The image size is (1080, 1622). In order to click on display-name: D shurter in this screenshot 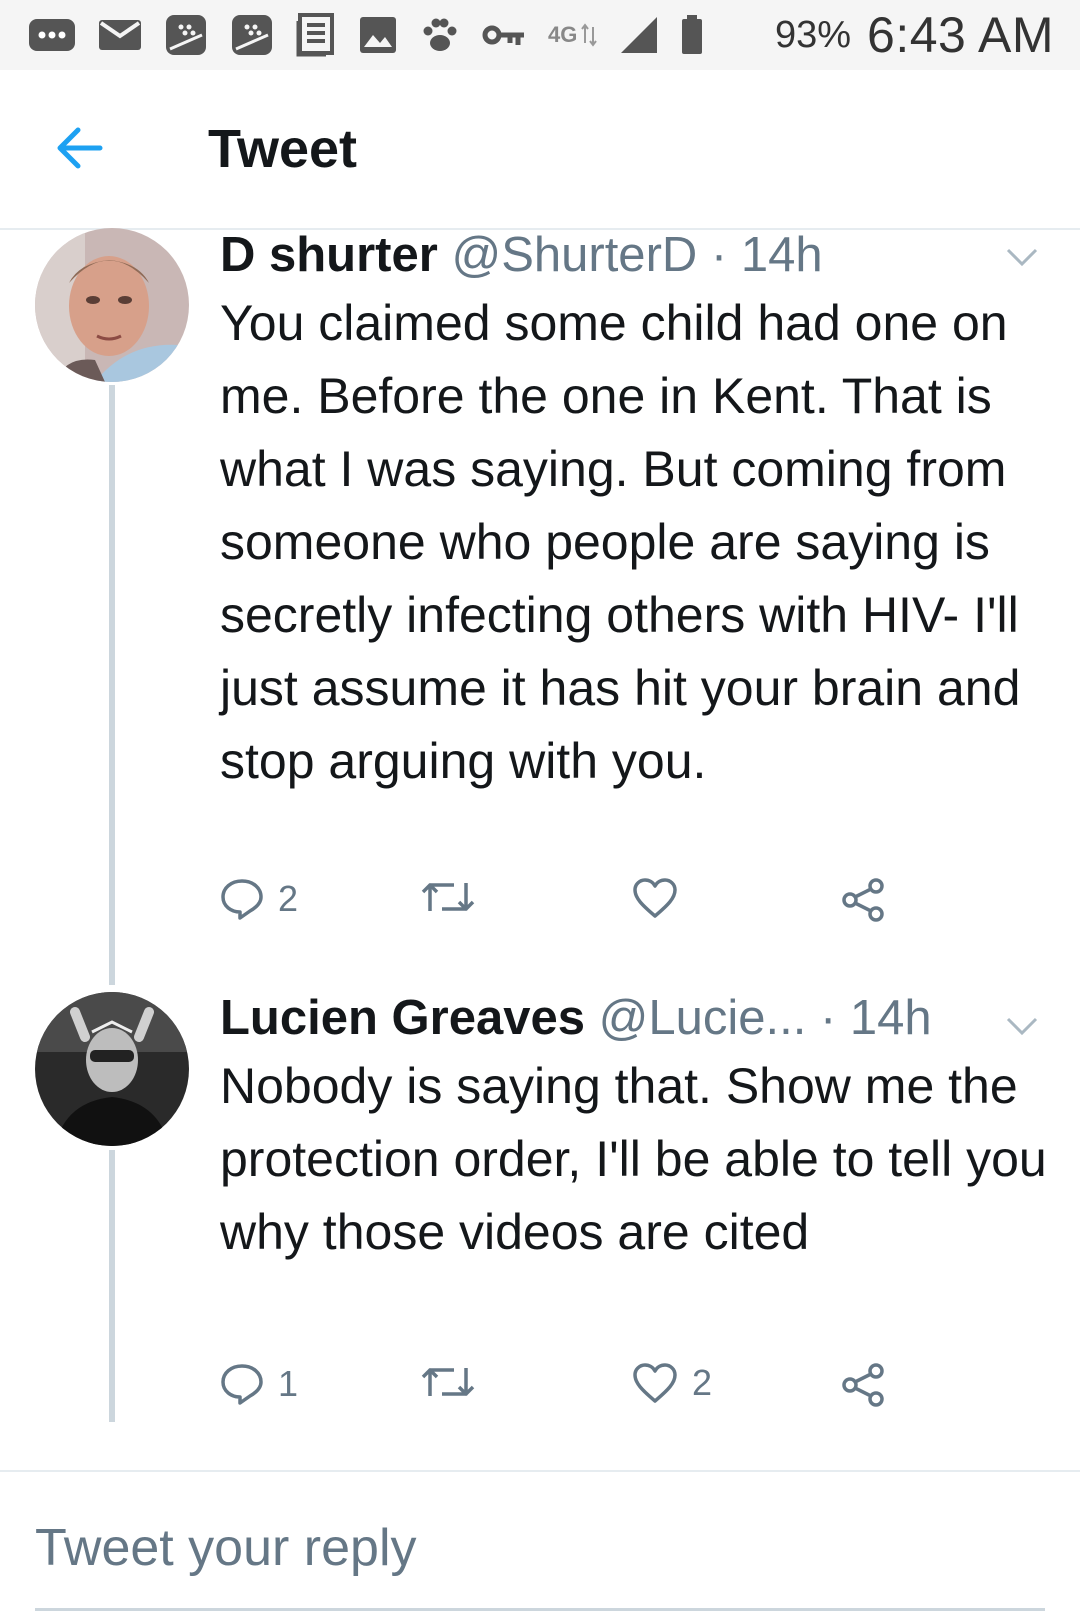, I will do `click(329, 255)`.